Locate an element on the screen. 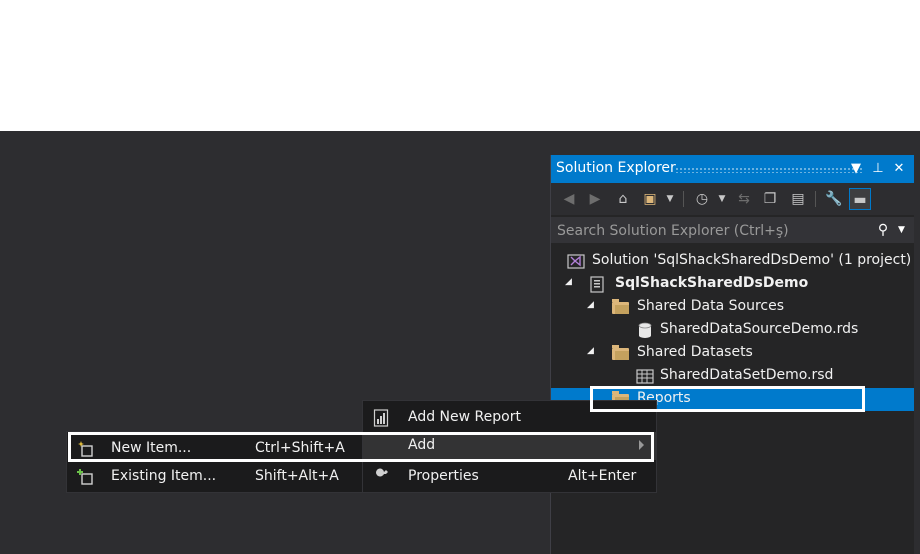  project-icon is located at coordinates (598, 284).